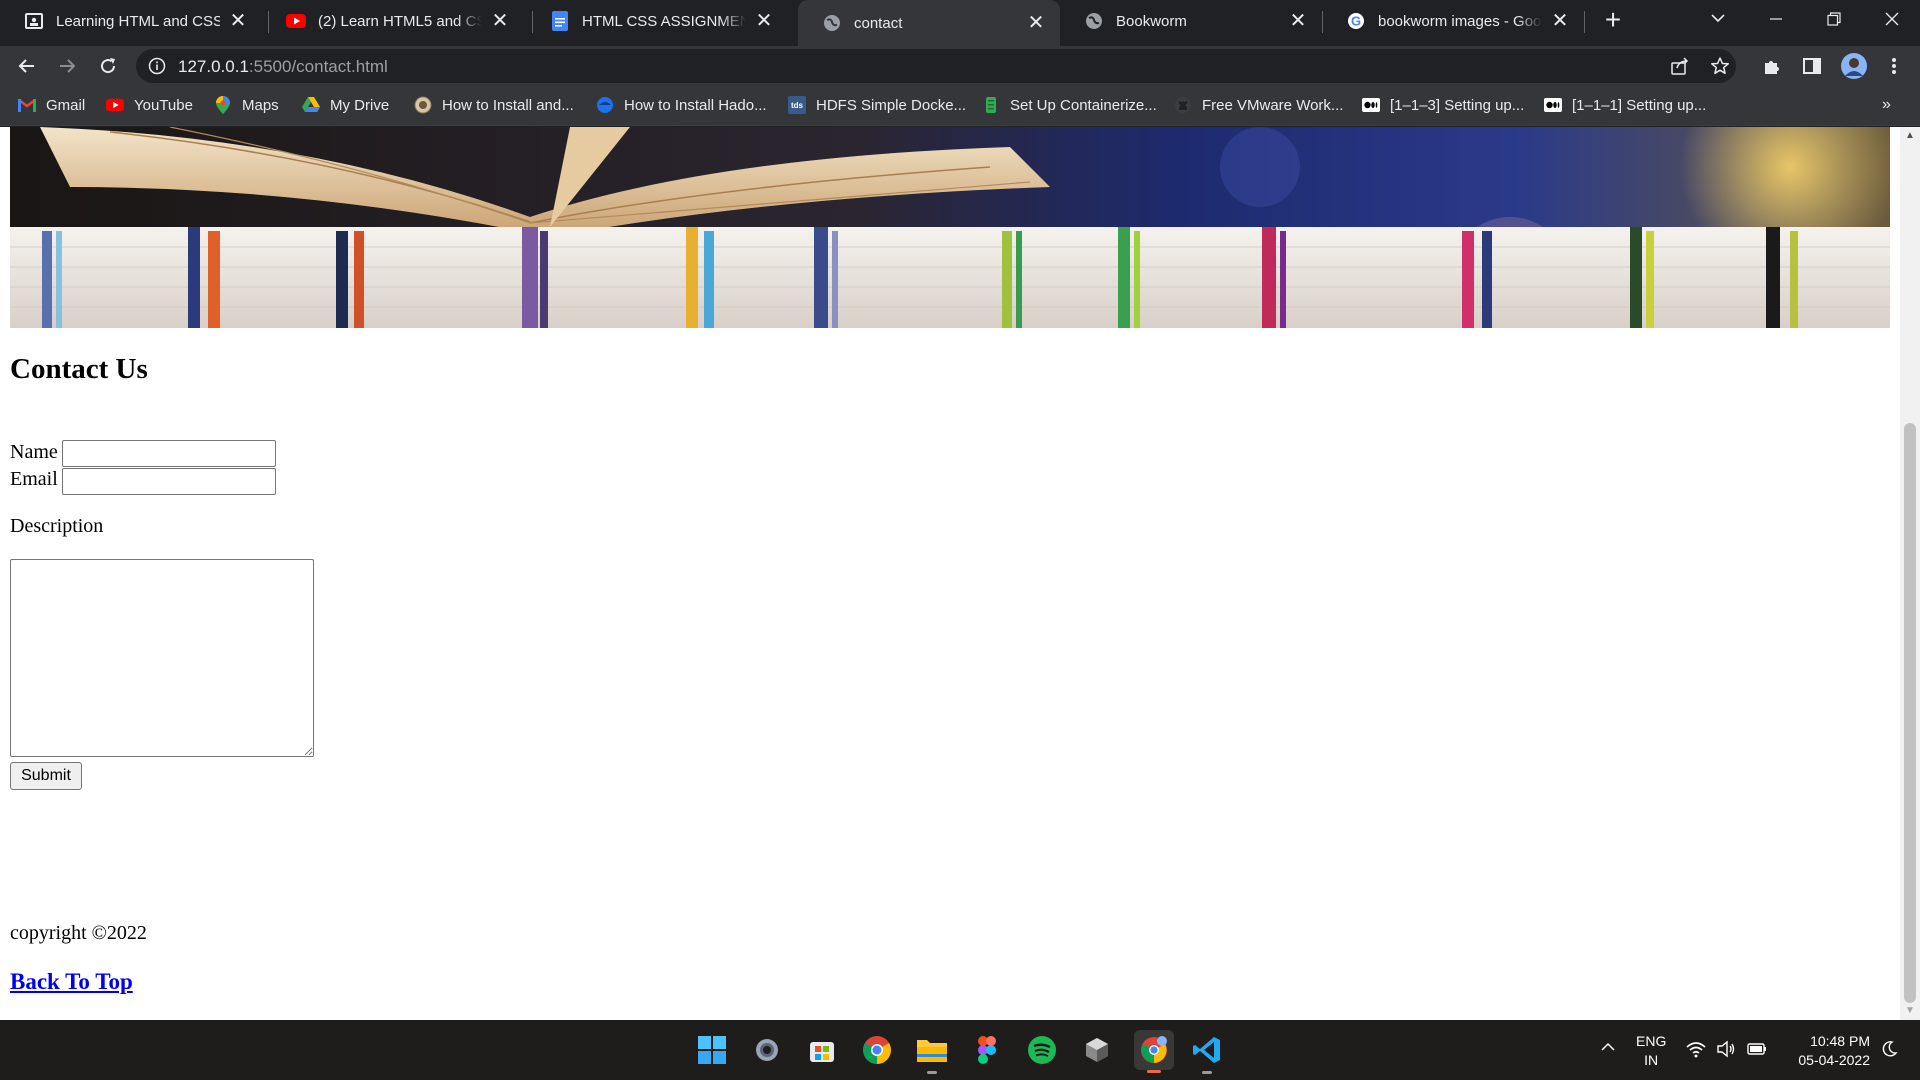  What do you see at coordinates (960, 1050) in the screenshot?
I see `windows-taskbar: ENG IN 10:48 PM 05-04-2022` at bounding box center [960, 1050].